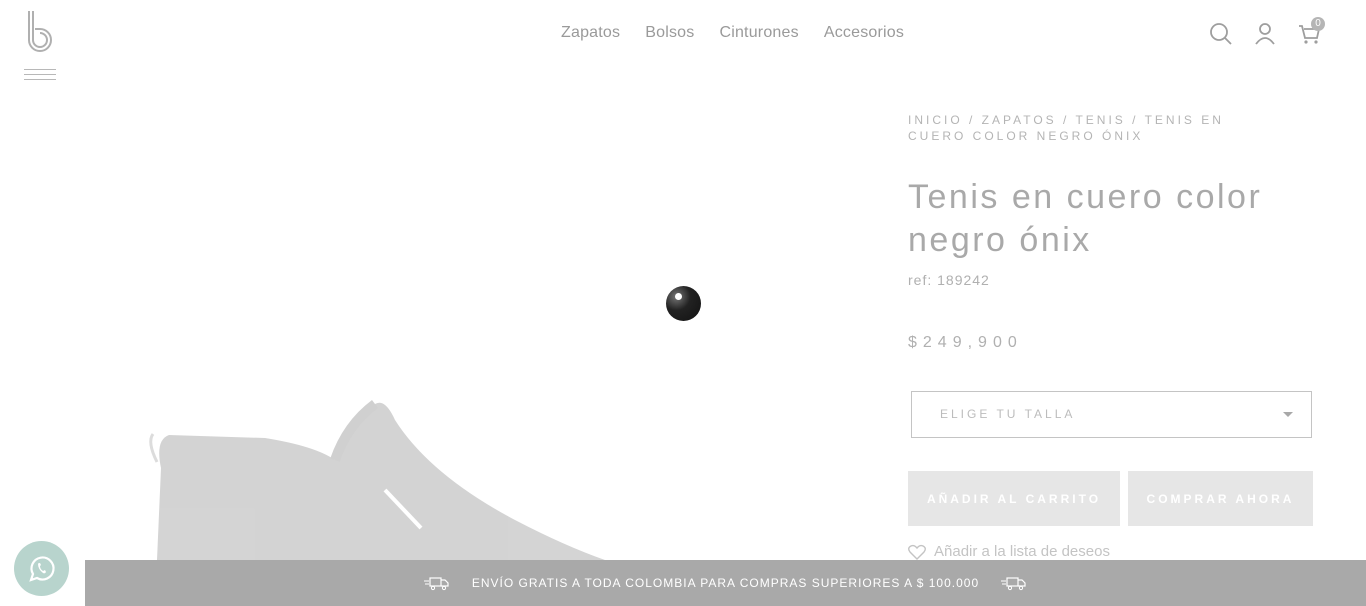  Describe the element at coordinates (669, 33) in the screenshot. I see `nav-item-bolsos: Bolsos` at that location.